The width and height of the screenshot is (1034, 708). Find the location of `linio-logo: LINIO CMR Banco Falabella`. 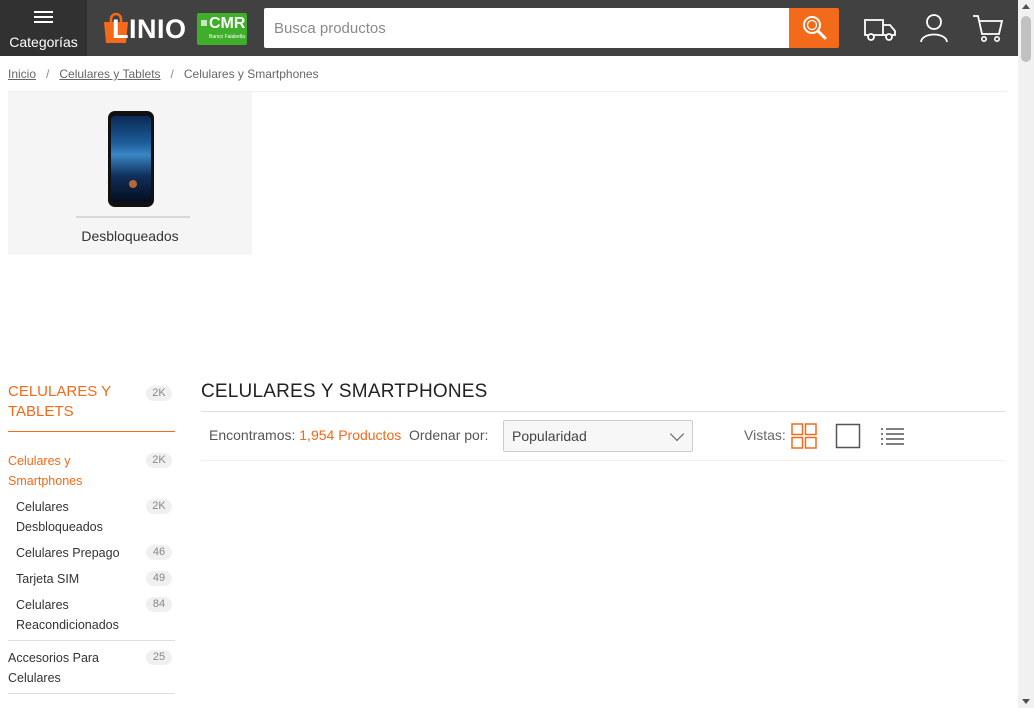

linio-logo: LINIO CMR Banco Falabella is located at coordinates (175, 28).